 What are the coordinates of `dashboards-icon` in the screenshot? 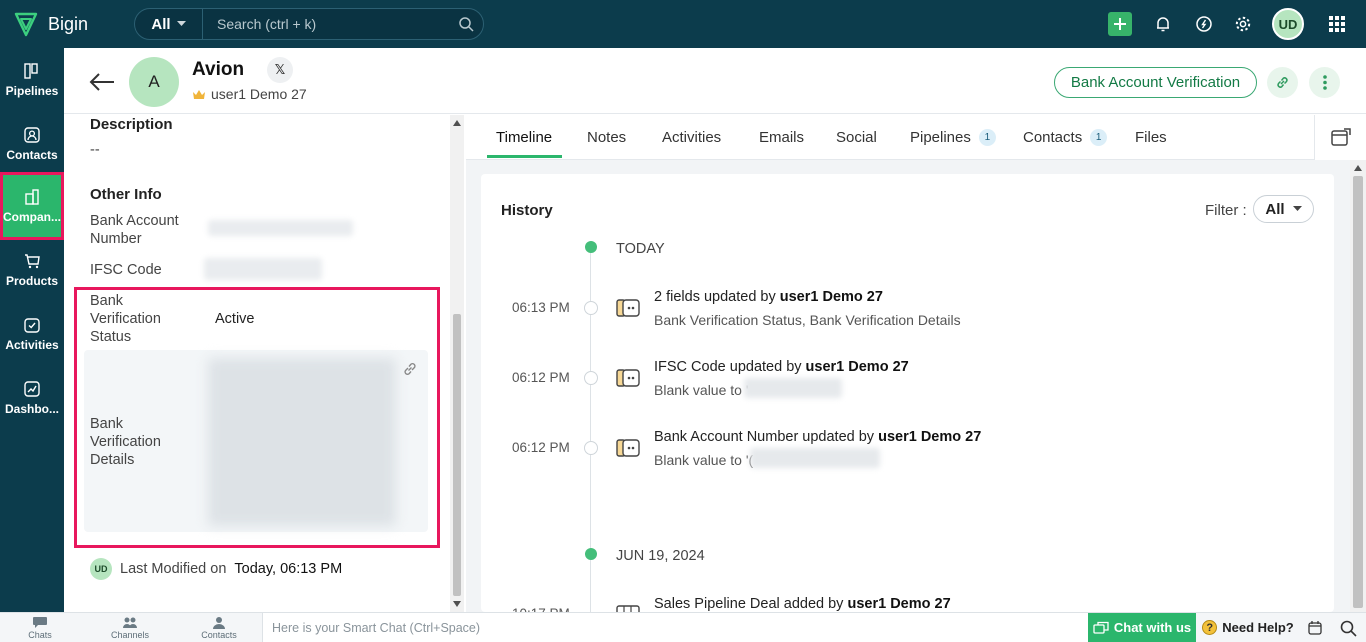 It's located at (32, 389).